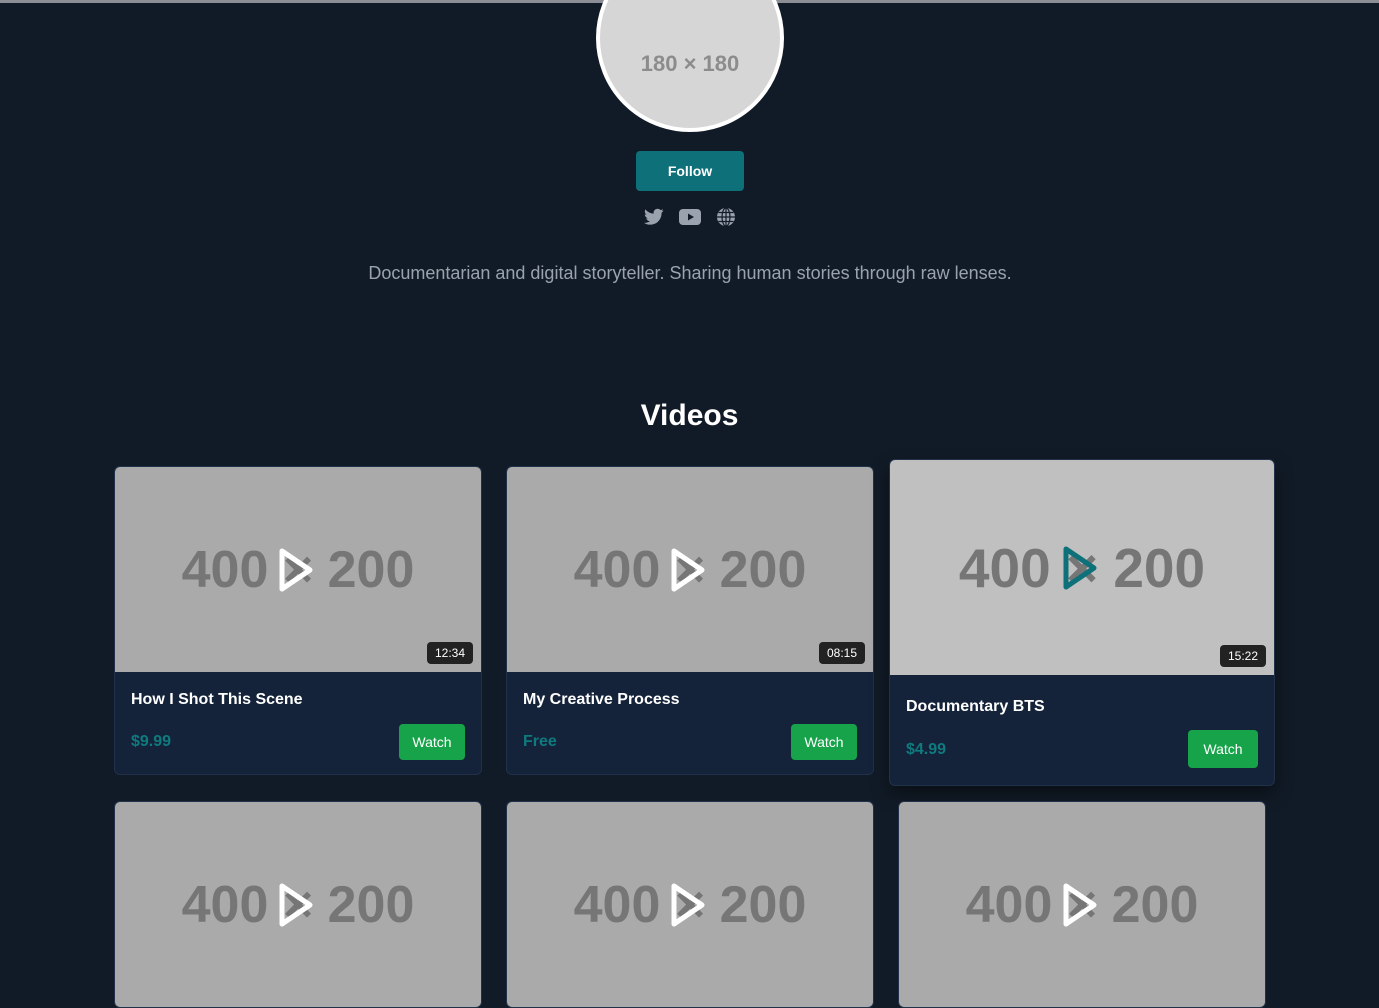  I want to click on follow-button: Follow, so click(690, 171).